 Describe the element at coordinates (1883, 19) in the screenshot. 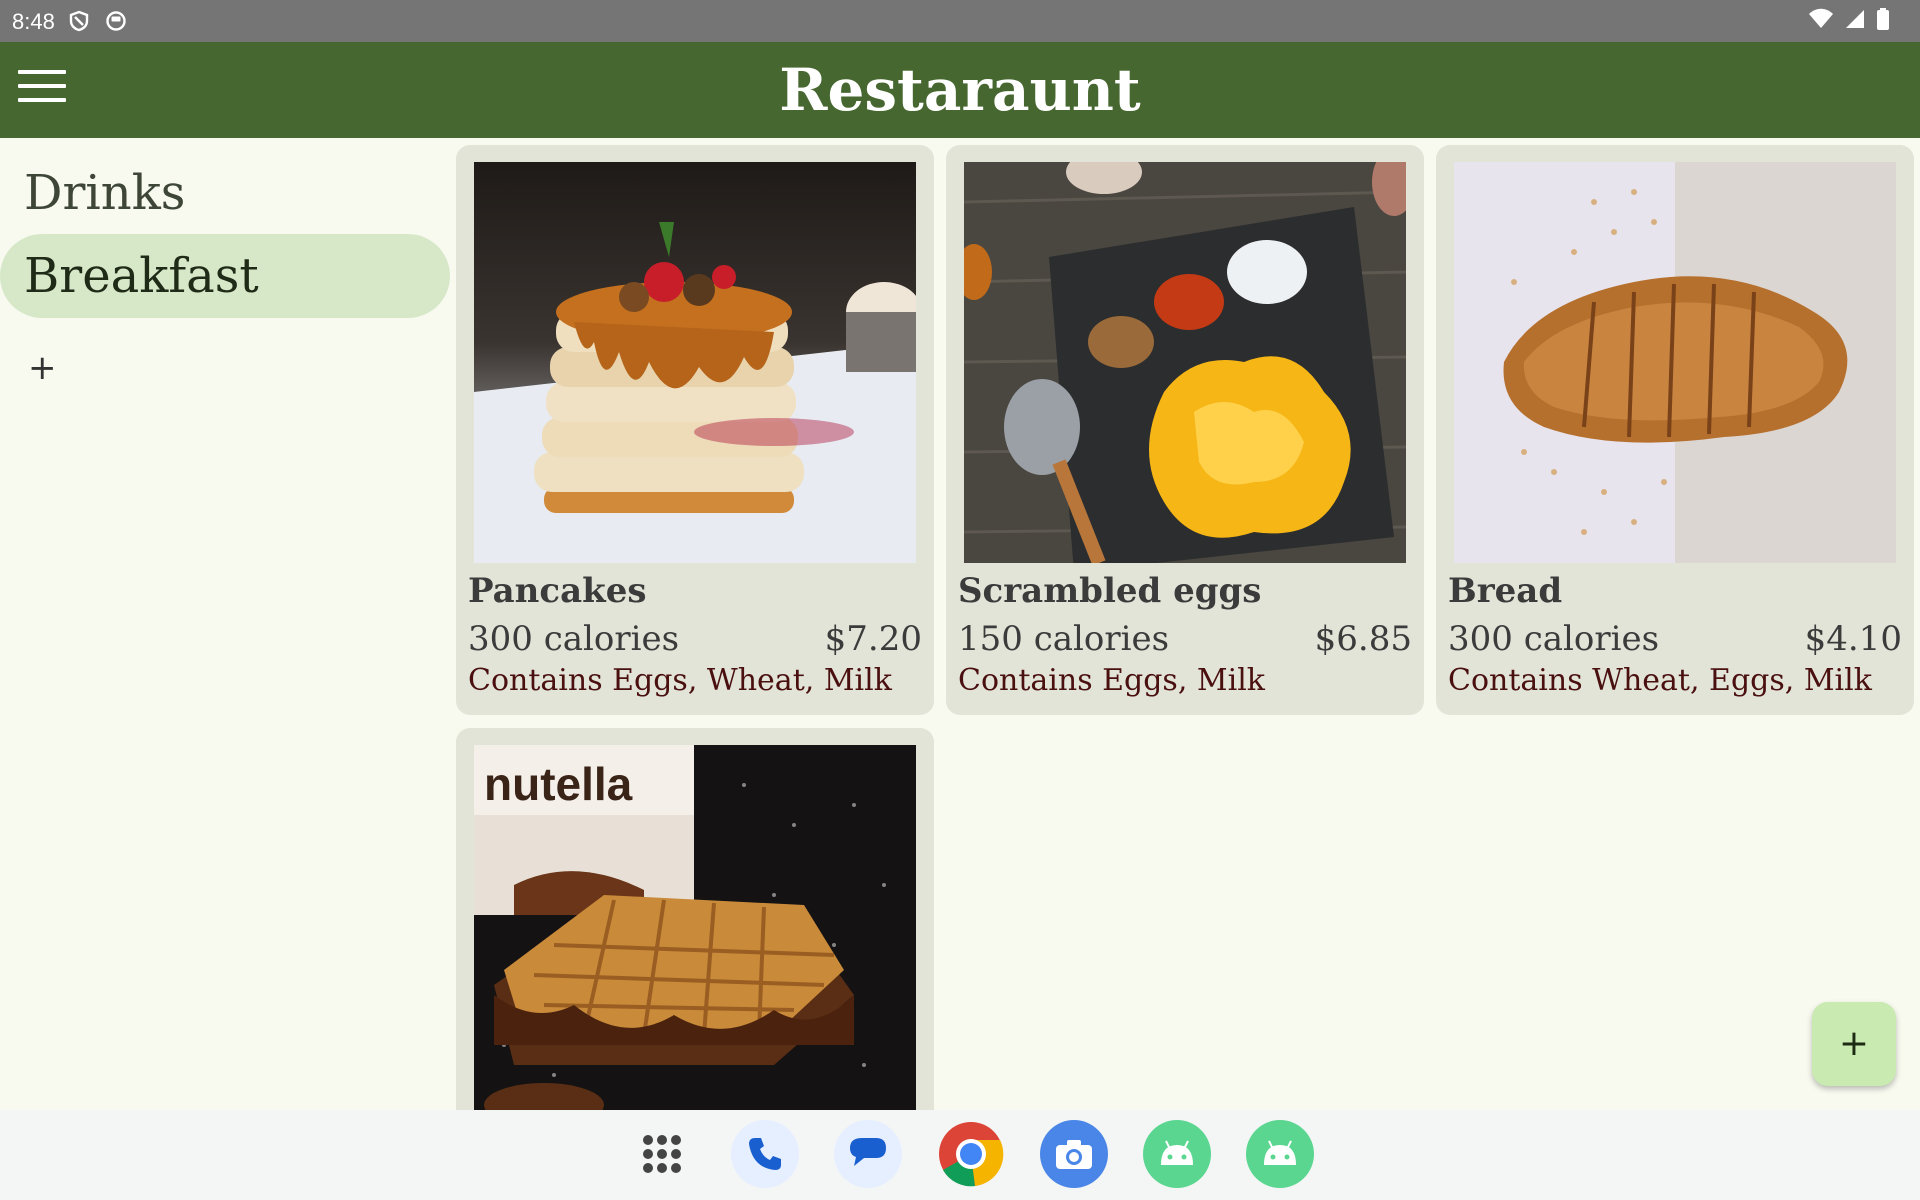

I see `battery-icon` at that location.